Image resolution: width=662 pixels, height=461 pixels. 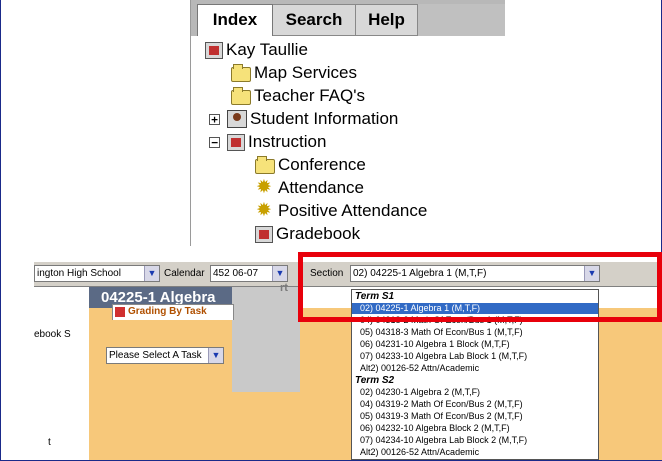 What do you see at coordinates (305, 72) in the screenshot?
I see `tree-item-label: Map Services` at bounding box center [305, 72].